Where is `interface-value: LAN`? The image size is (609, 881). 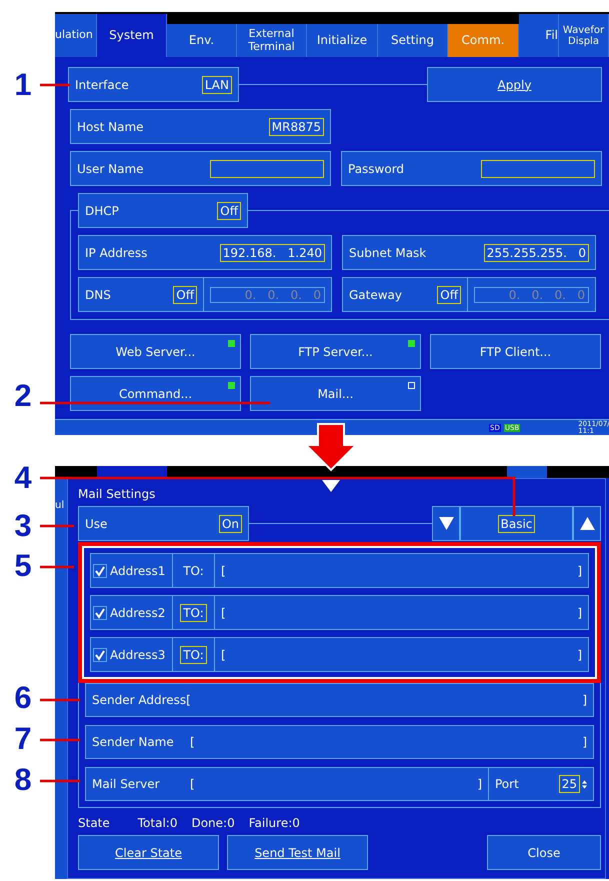 interface-value: LAN is located at coordinates (217, 85).